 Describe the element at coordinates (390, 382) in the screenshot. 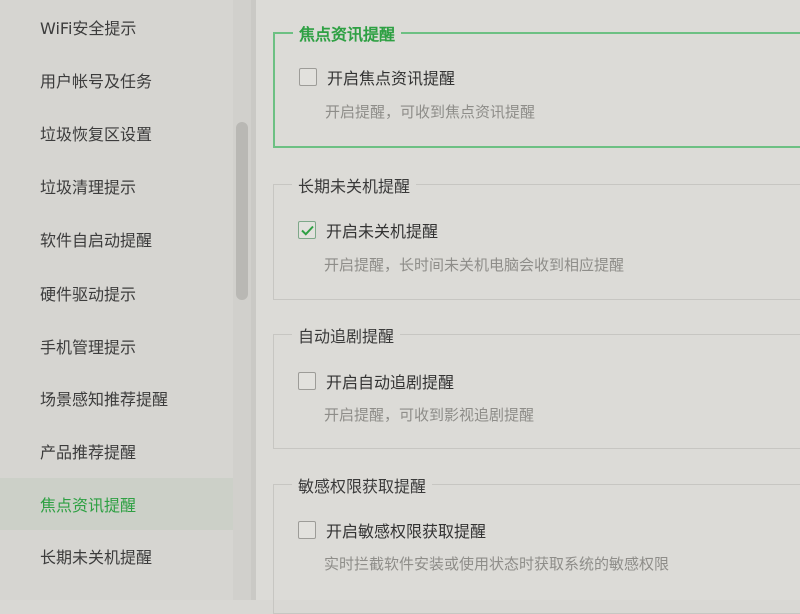

I see `option-label: 开启自动追剧提醒` at that location.